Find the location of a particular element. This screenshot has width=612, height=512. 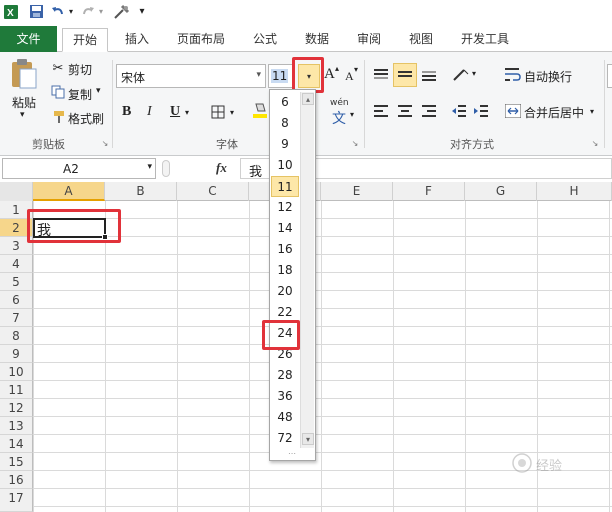

row-header: 5 is located at coordinates (16, 282).